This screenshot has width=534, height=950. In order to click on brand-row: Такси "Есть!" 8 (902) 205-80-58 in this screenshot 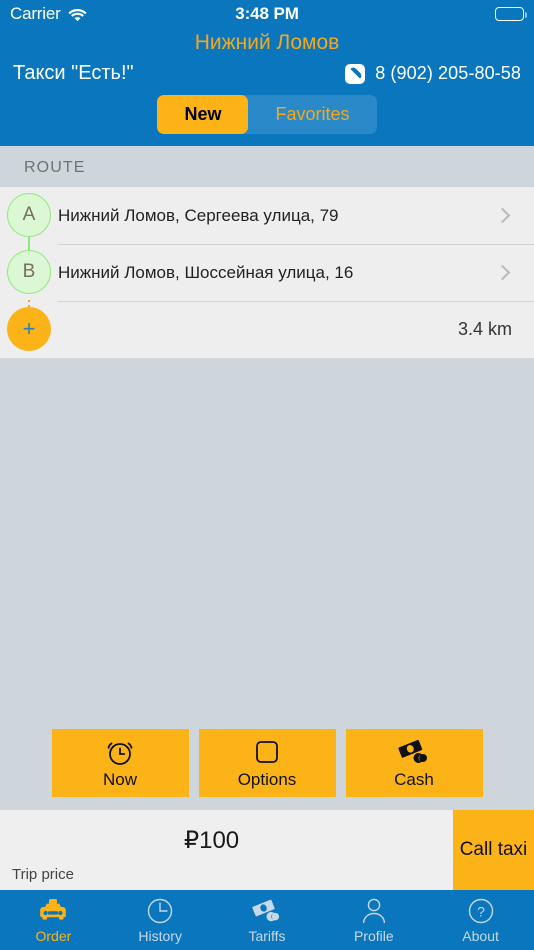, I will do `click(267, 76)`.